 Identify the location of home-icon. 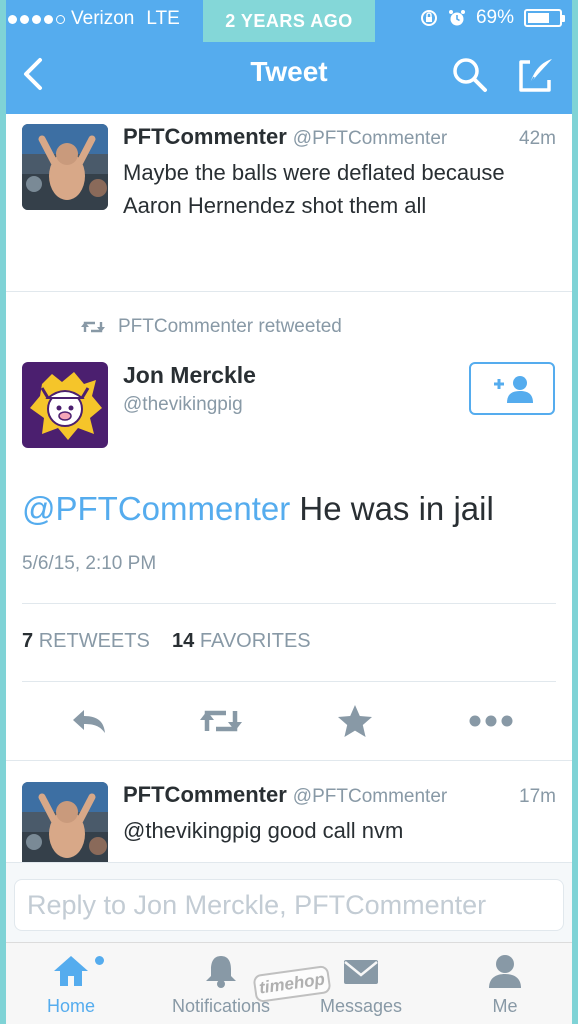
(71, 971).